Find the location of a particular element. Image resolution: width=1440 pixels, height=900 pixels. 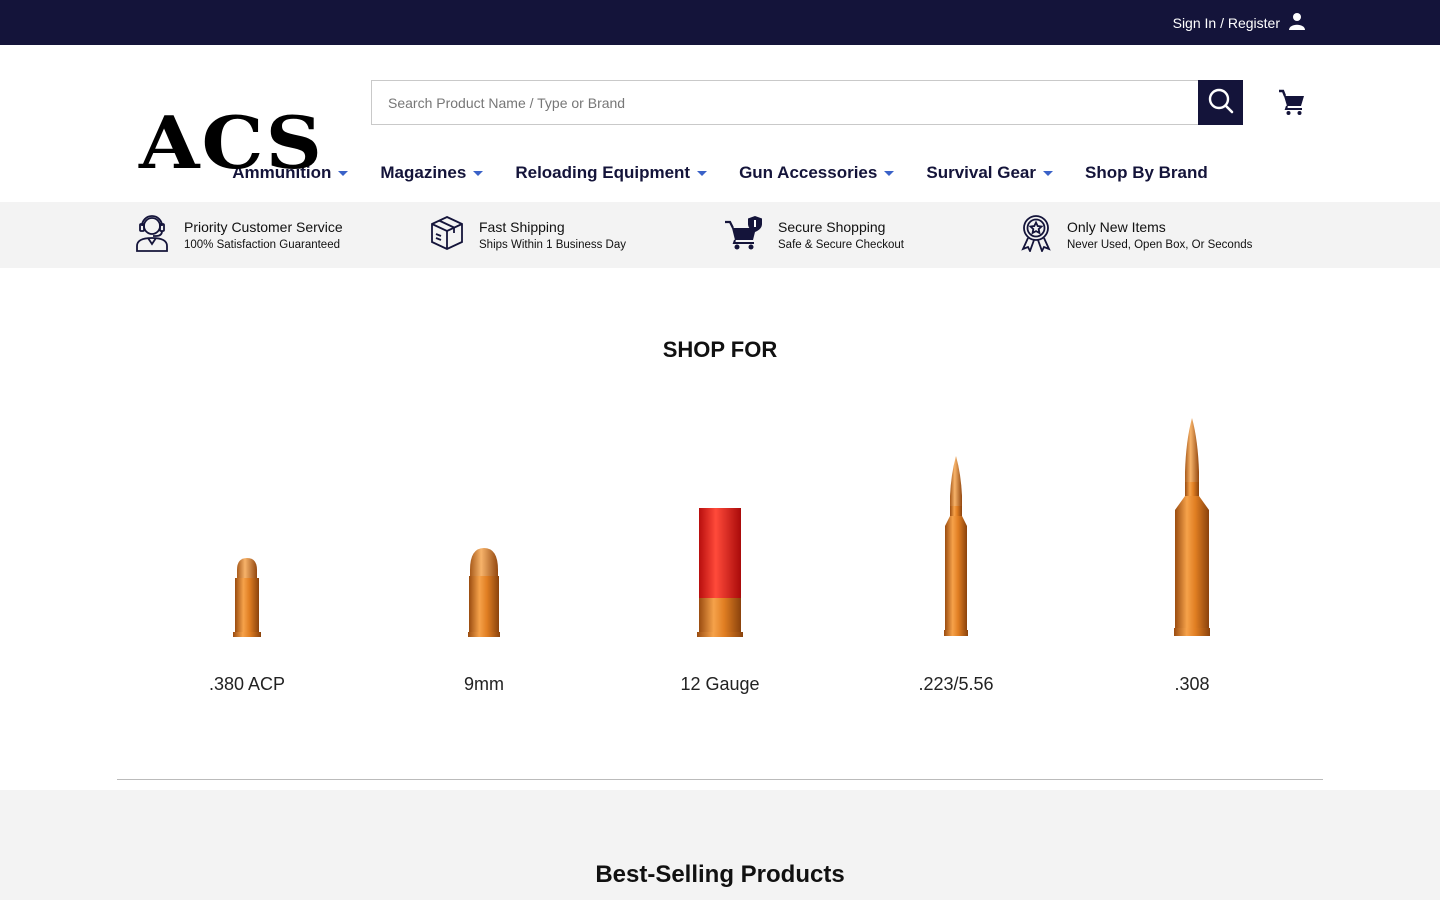

signin-link: Sign In / Register is located at coordinates (1239, 22).